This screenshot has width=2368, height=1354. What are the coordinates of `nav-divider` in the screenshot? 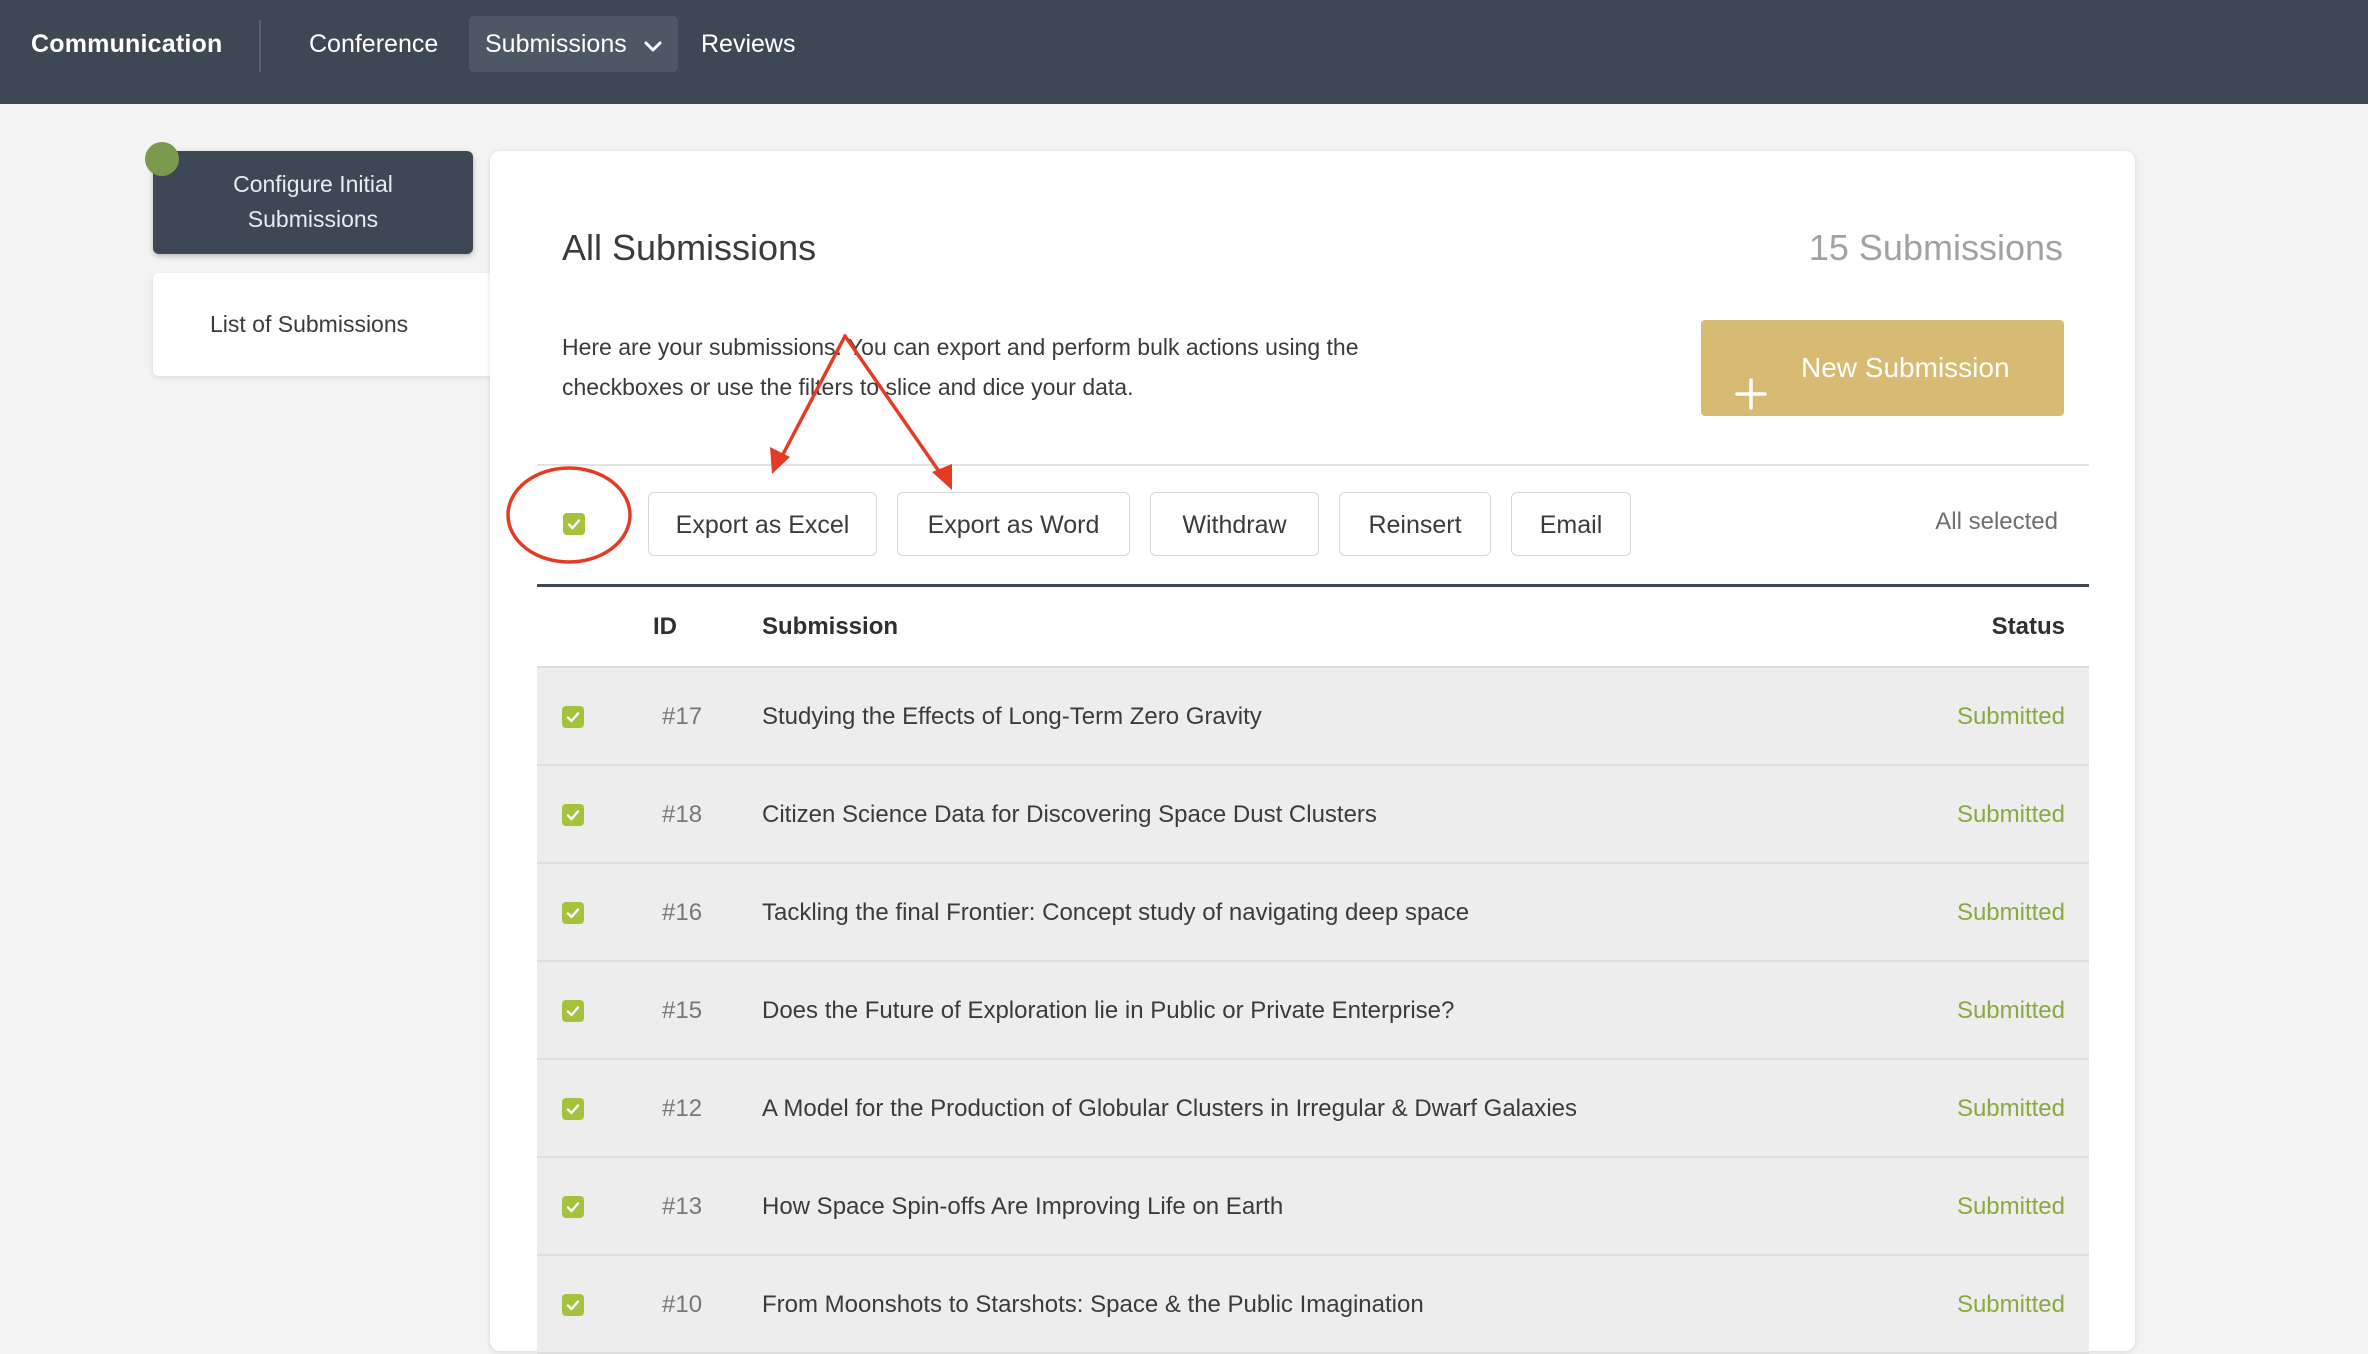 It's located at (260, 46).